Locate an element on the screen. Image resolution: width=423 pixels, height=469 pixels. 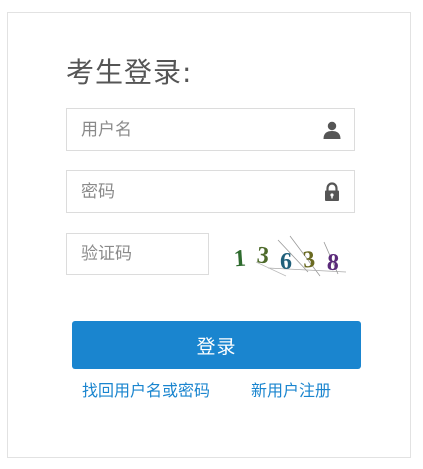
page-title: 考生登录: is located at coordinates (129, 72).